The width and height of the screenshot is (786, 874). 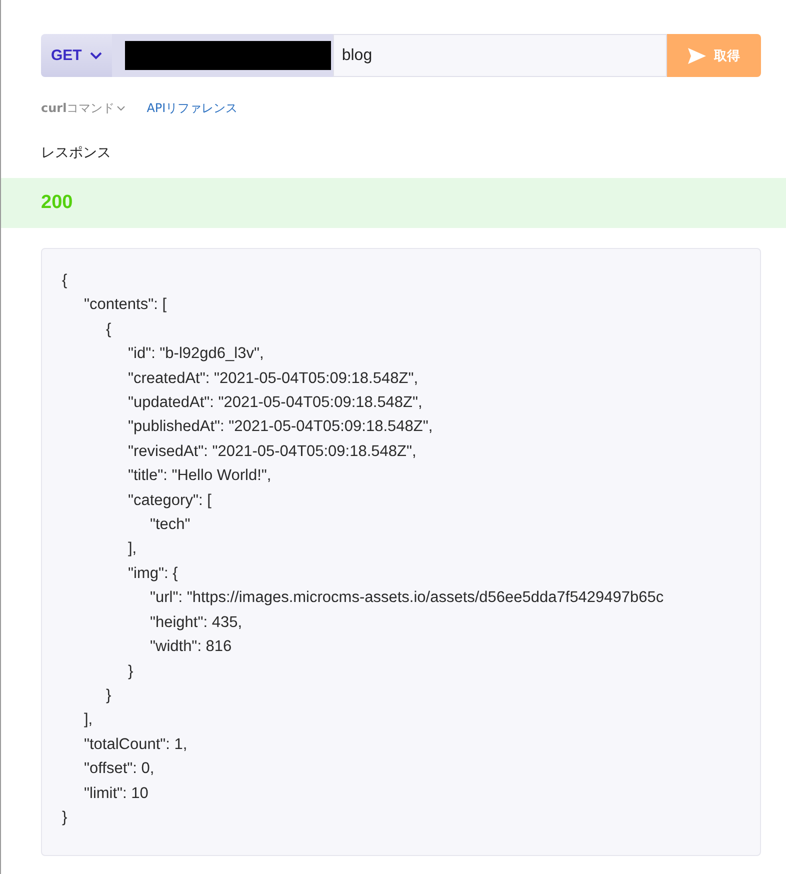 What do you see at coordinates (407, 597) in the screenshot?
I see `code-line: "url": "https://images.microcms-assets.io/assets/d56ee5dda7f5429497b65c` at bounding box center [407, 597].